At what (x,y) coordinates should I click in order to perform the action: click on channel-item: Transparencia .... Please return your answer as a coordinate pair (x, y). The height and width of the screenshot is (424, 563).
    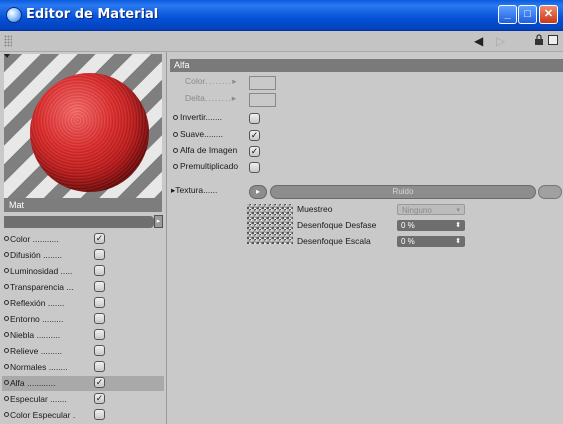
    Looking at the image, I should click on (83, 287).